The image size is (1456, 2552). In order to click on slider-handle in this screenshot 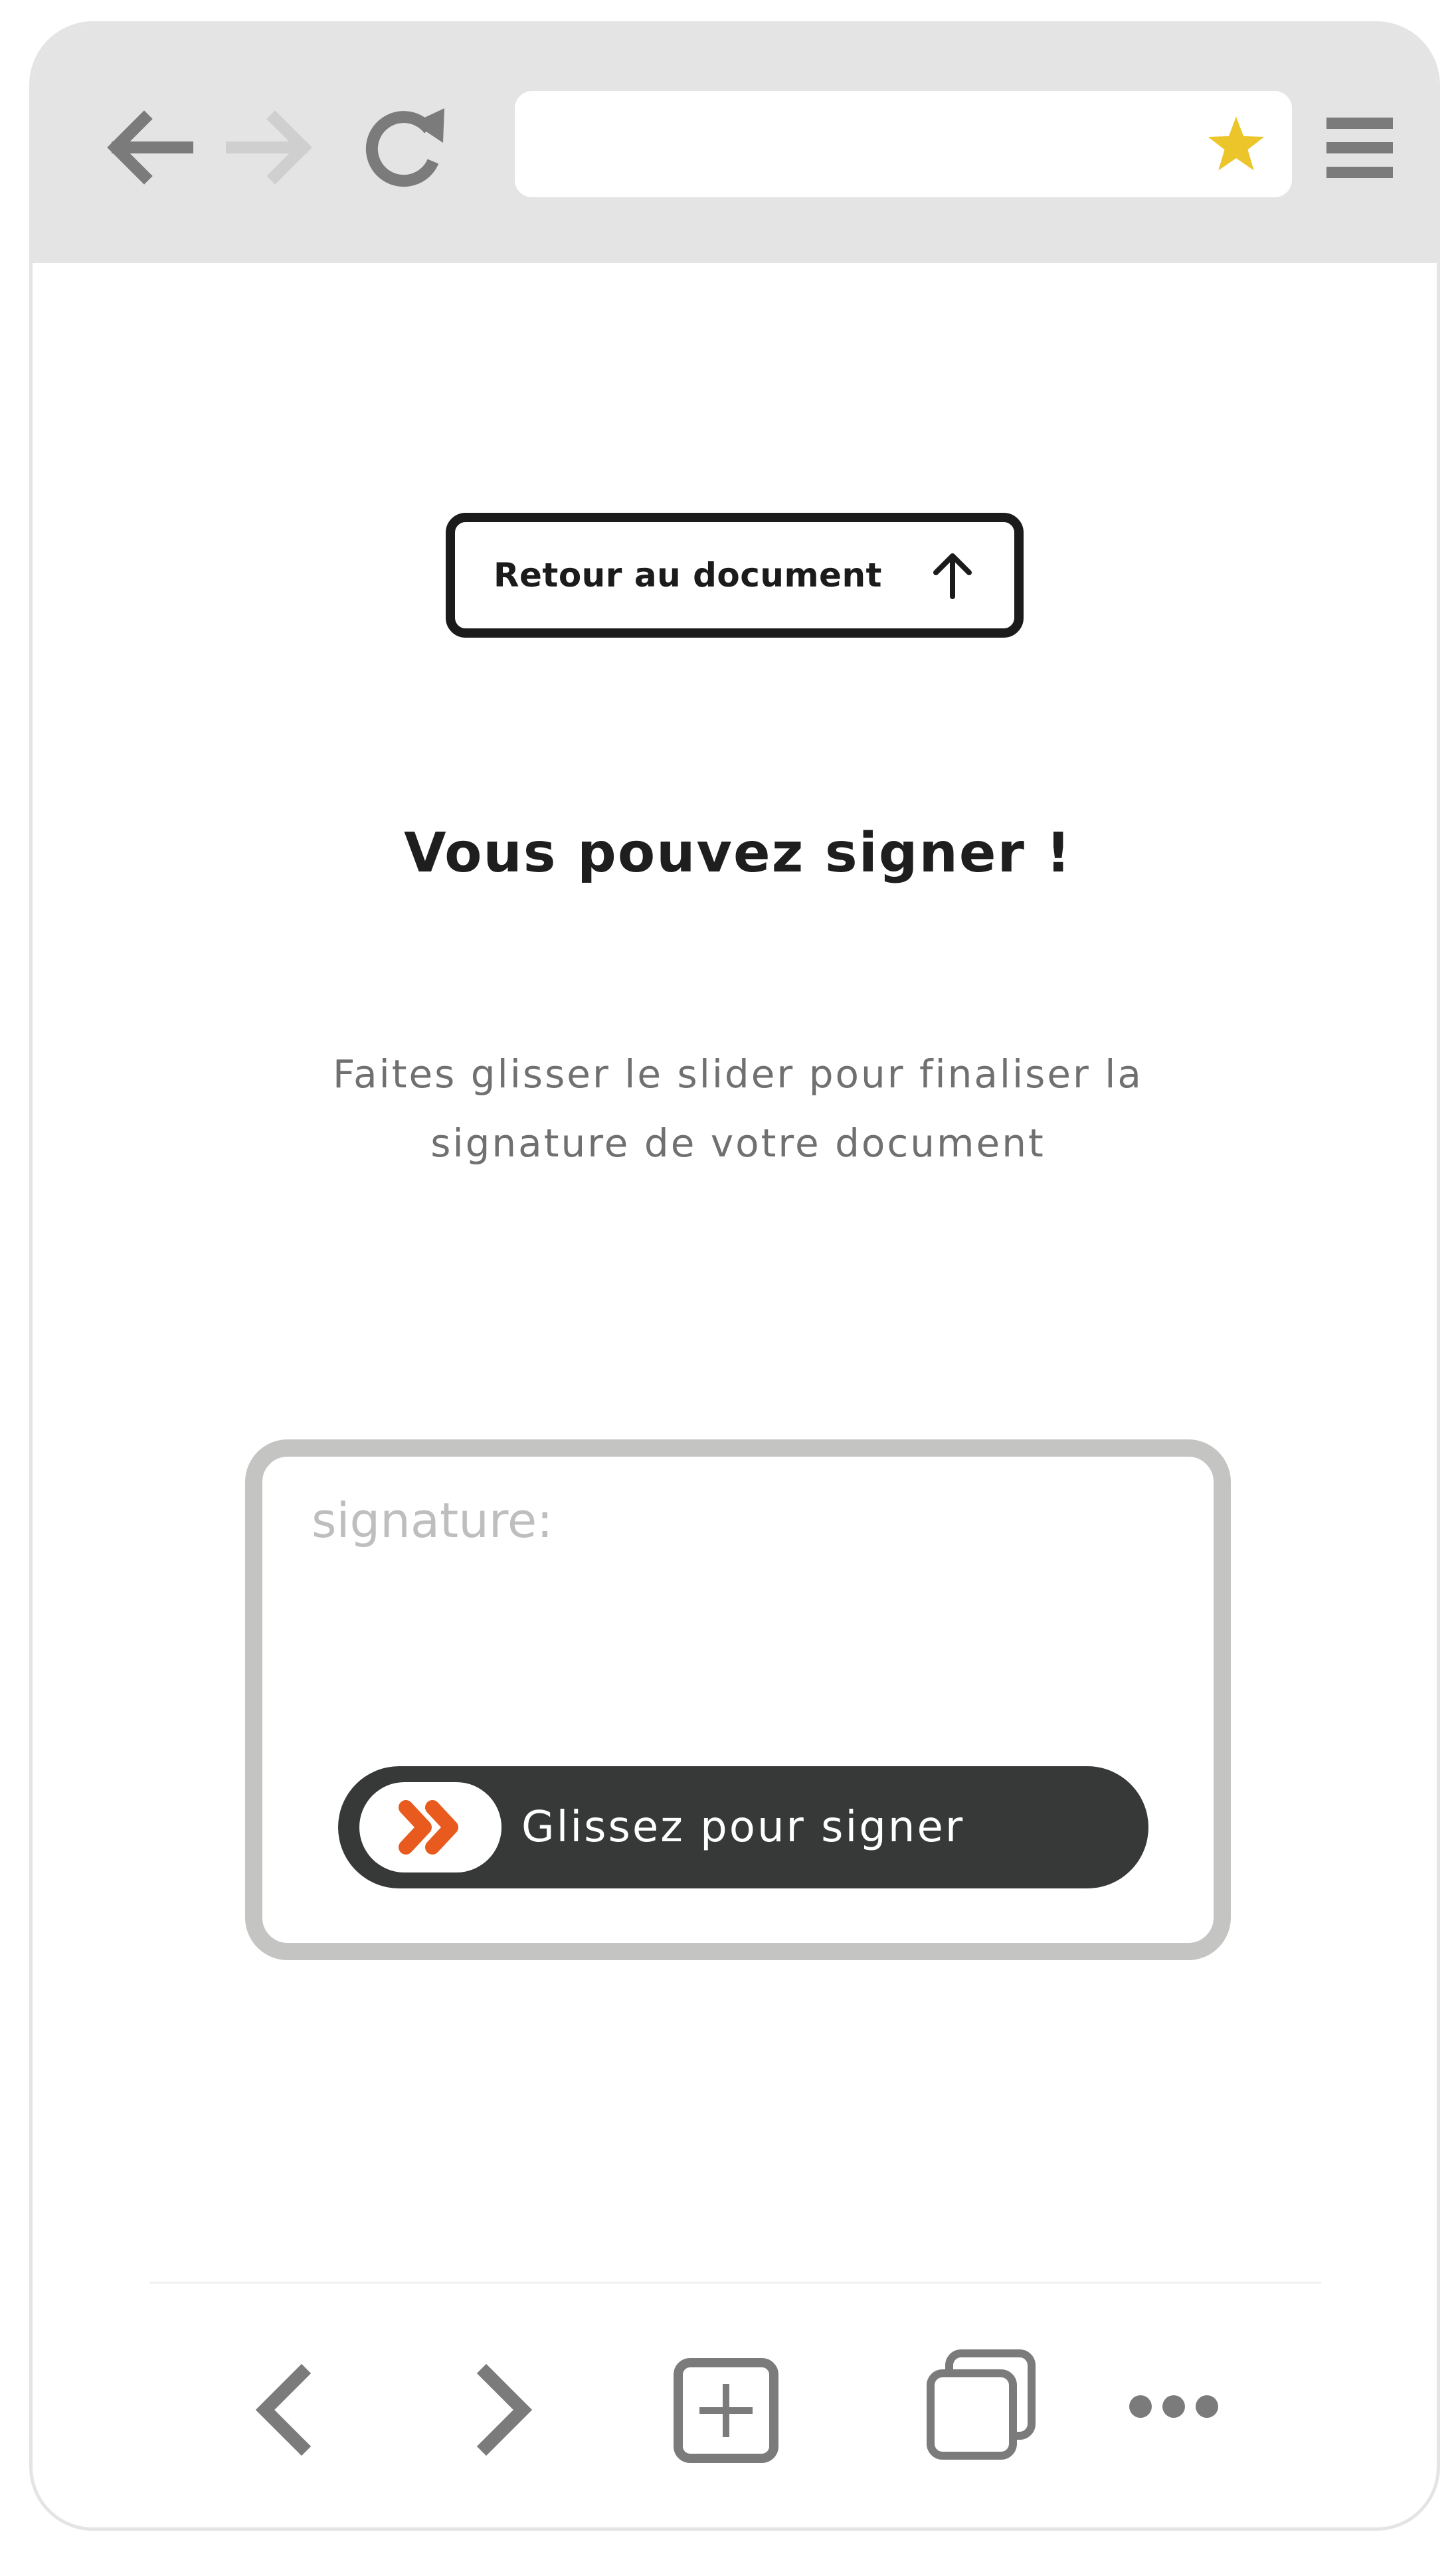, I will do `click(430, 1827)`.